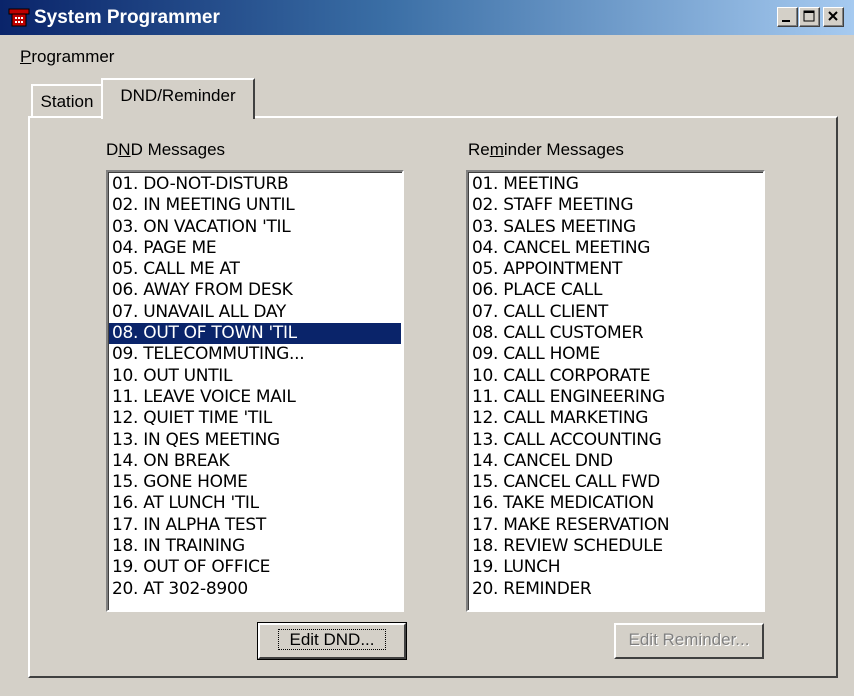 This screenshot has height=696, width=854. Describe the element at coordinates (615, 205) in the screenshot. I see `reminder-list-item: 02. STAFF MEETING` at that location.